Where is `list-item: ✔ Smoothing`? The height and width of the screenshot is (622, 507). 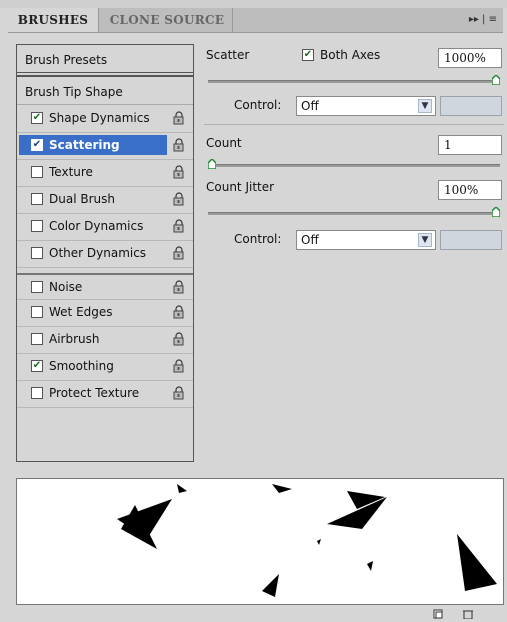 list-item: ✔ Smoothing is located at coordinates (105, 367).